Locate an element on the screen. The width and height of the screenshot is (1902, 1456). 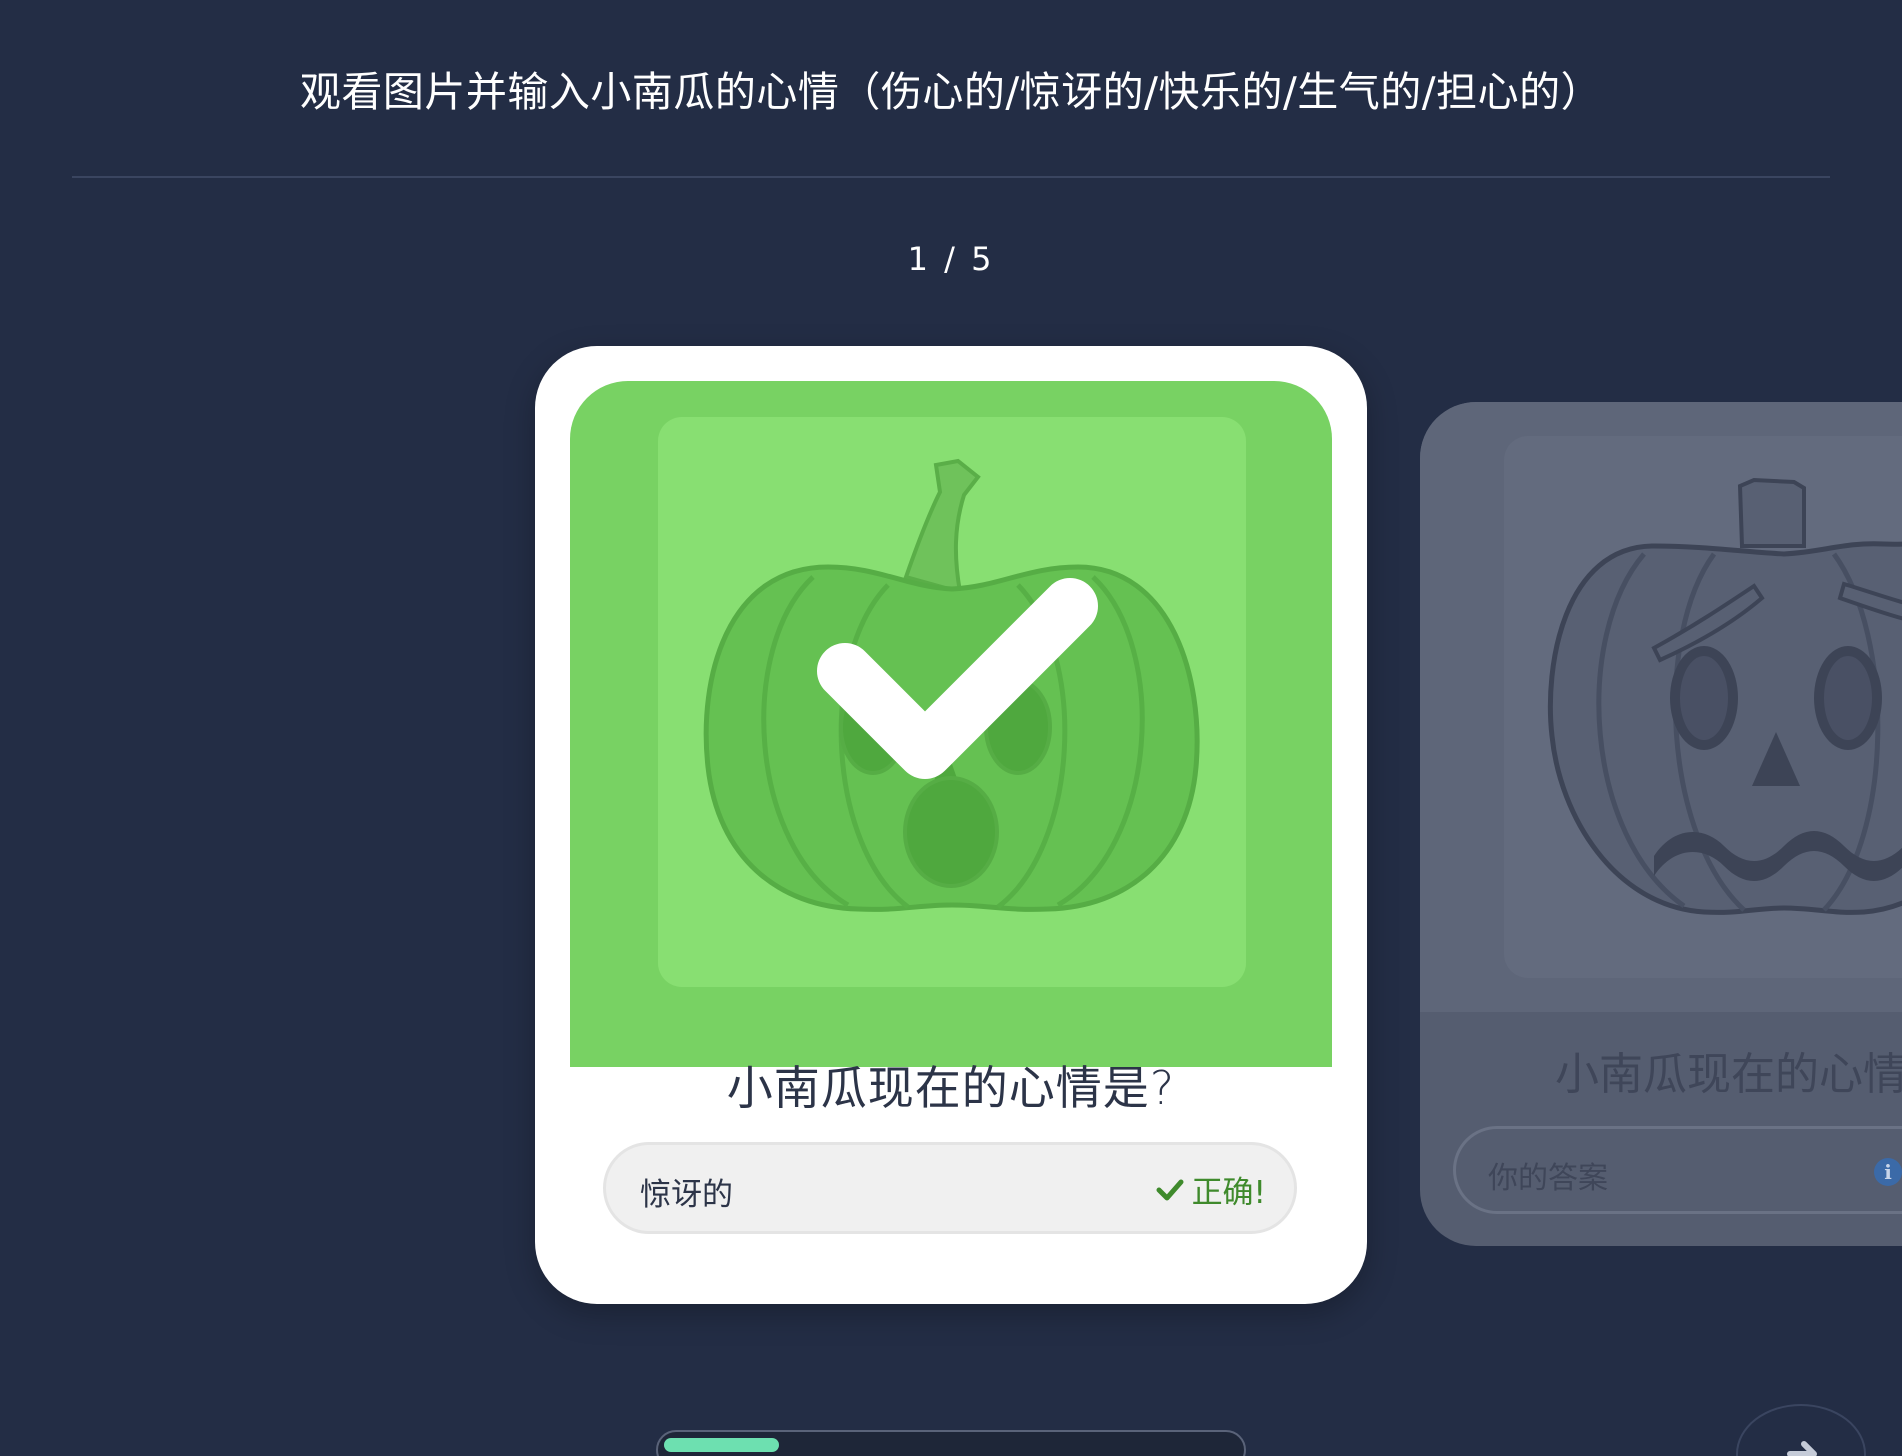
pumpkin-image is located at coordinates (1703, 707).